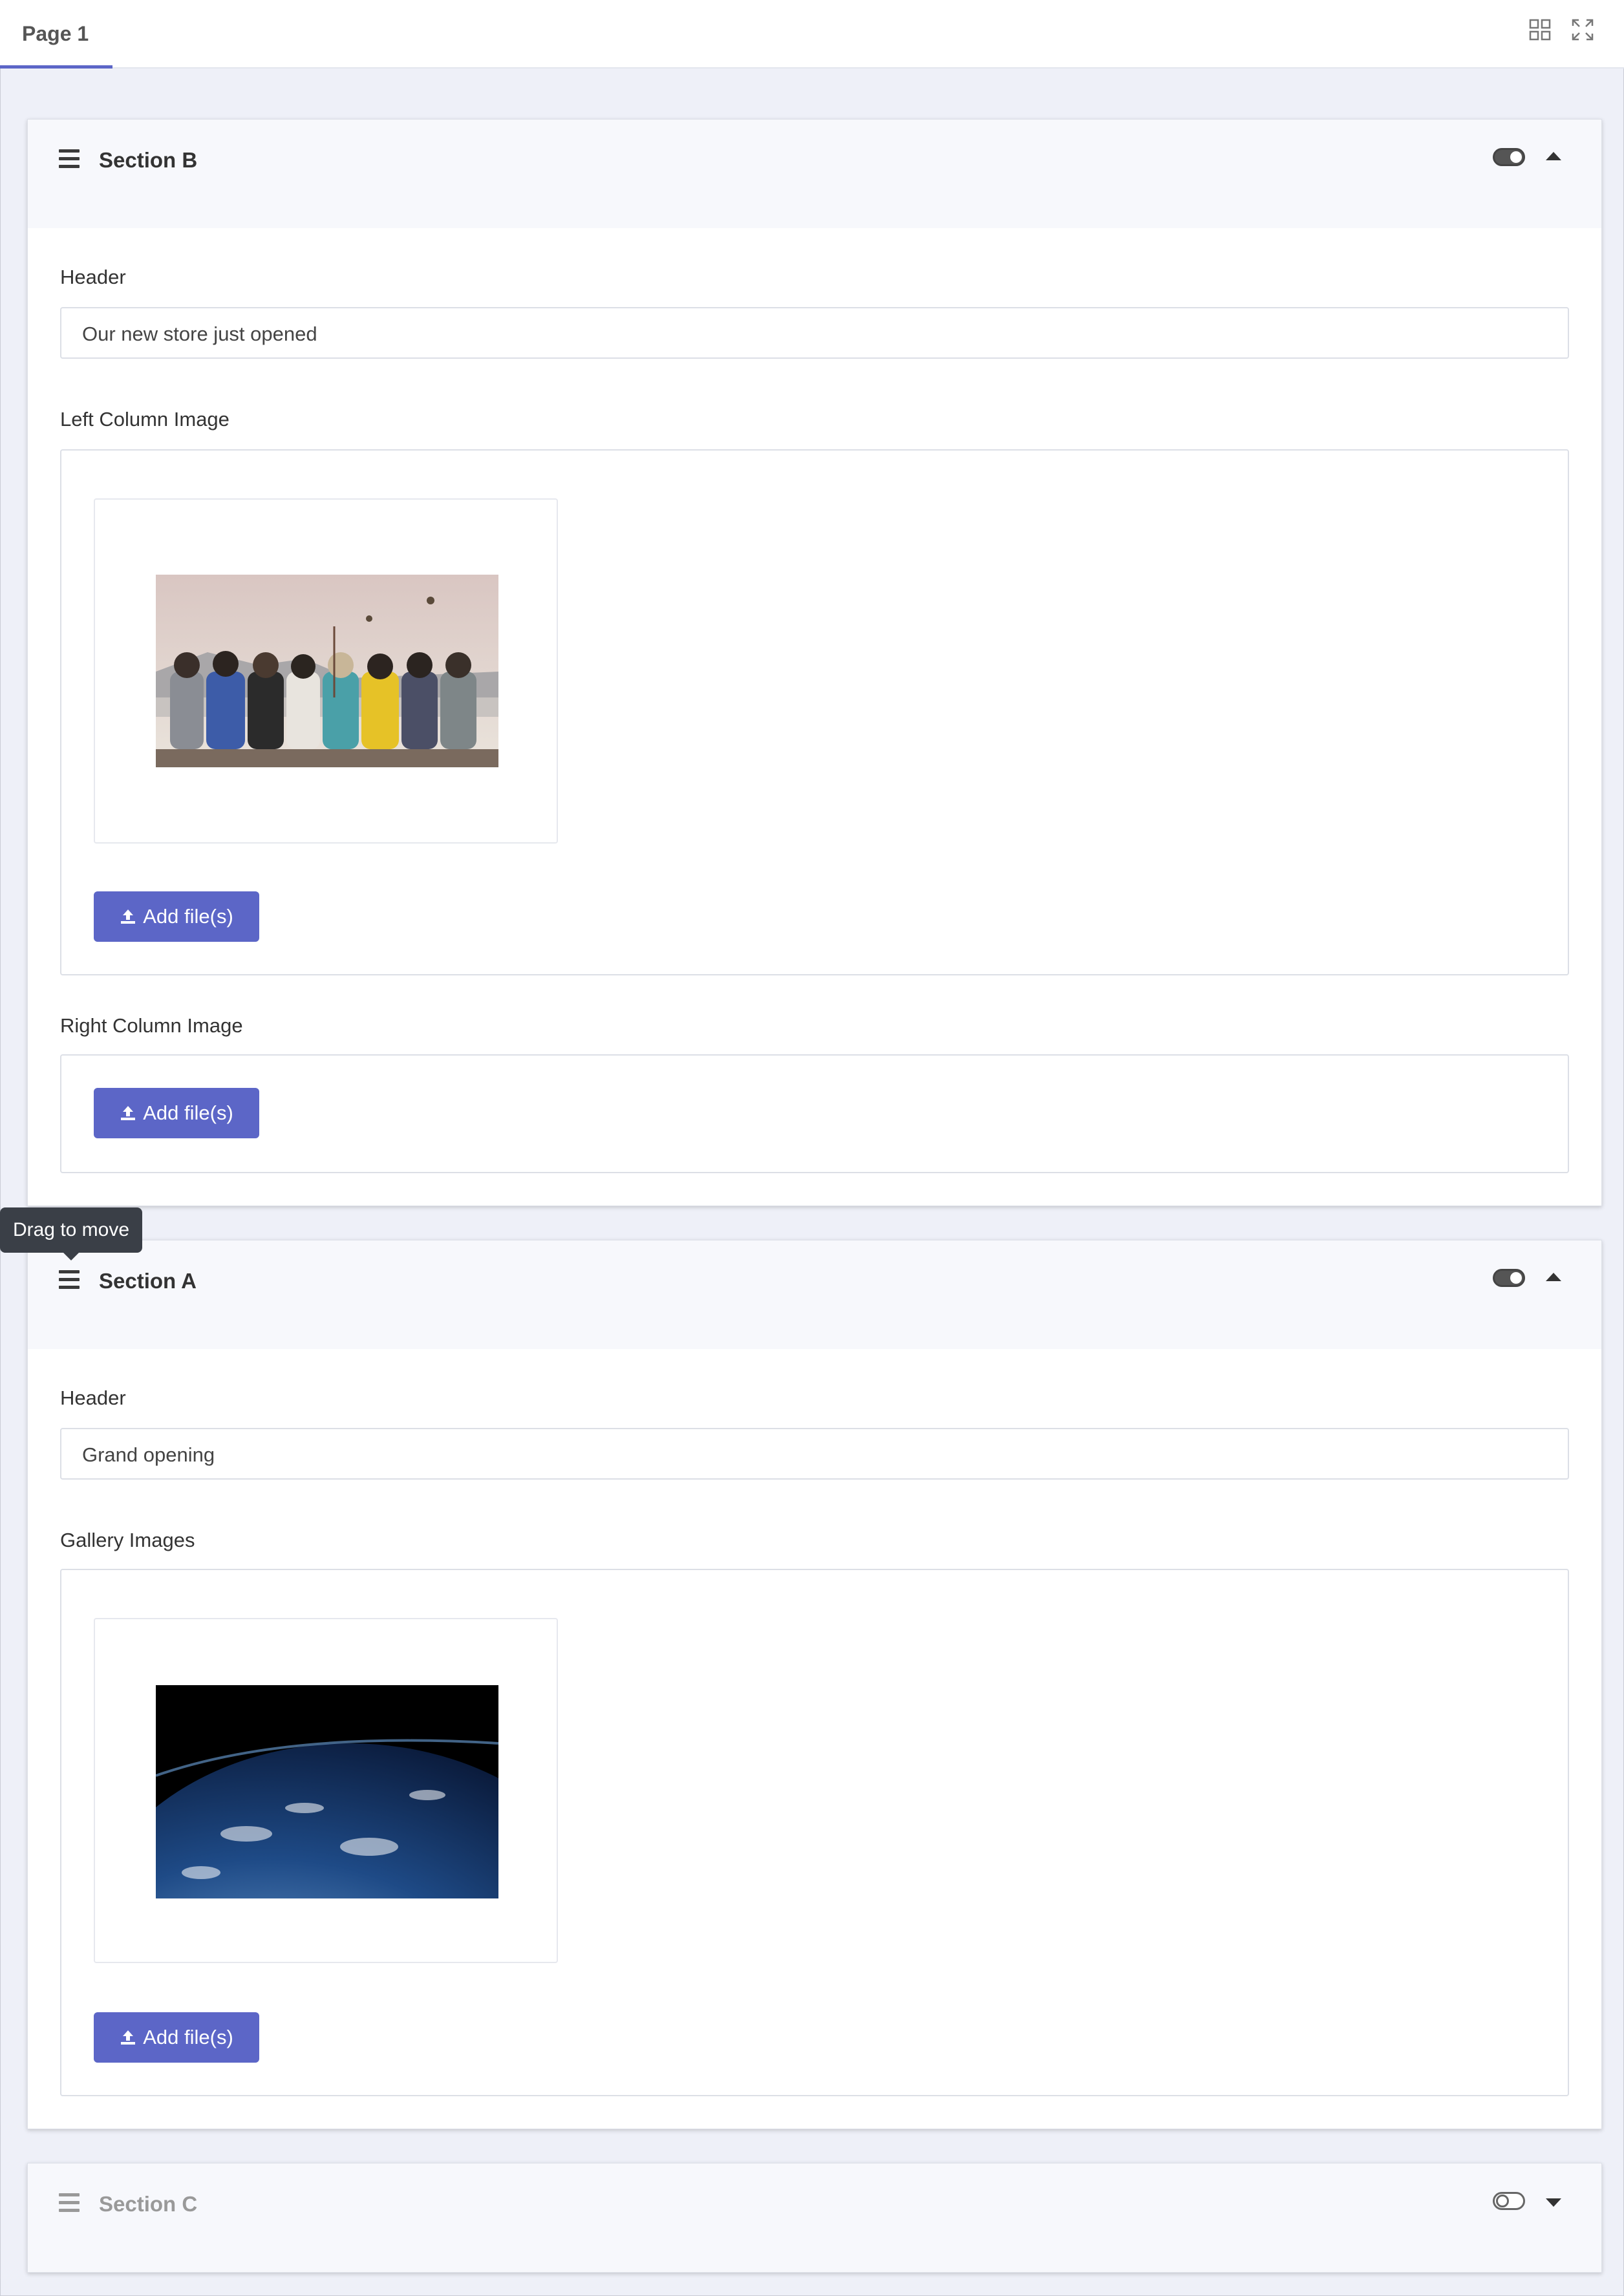 The height and width of the screenshot is (2296, 1624). What do you see at coordinates (127, 1540) in the screenshot?
I see `gallery-images-label: Gallery Images` at bounding box center [127, 1540].